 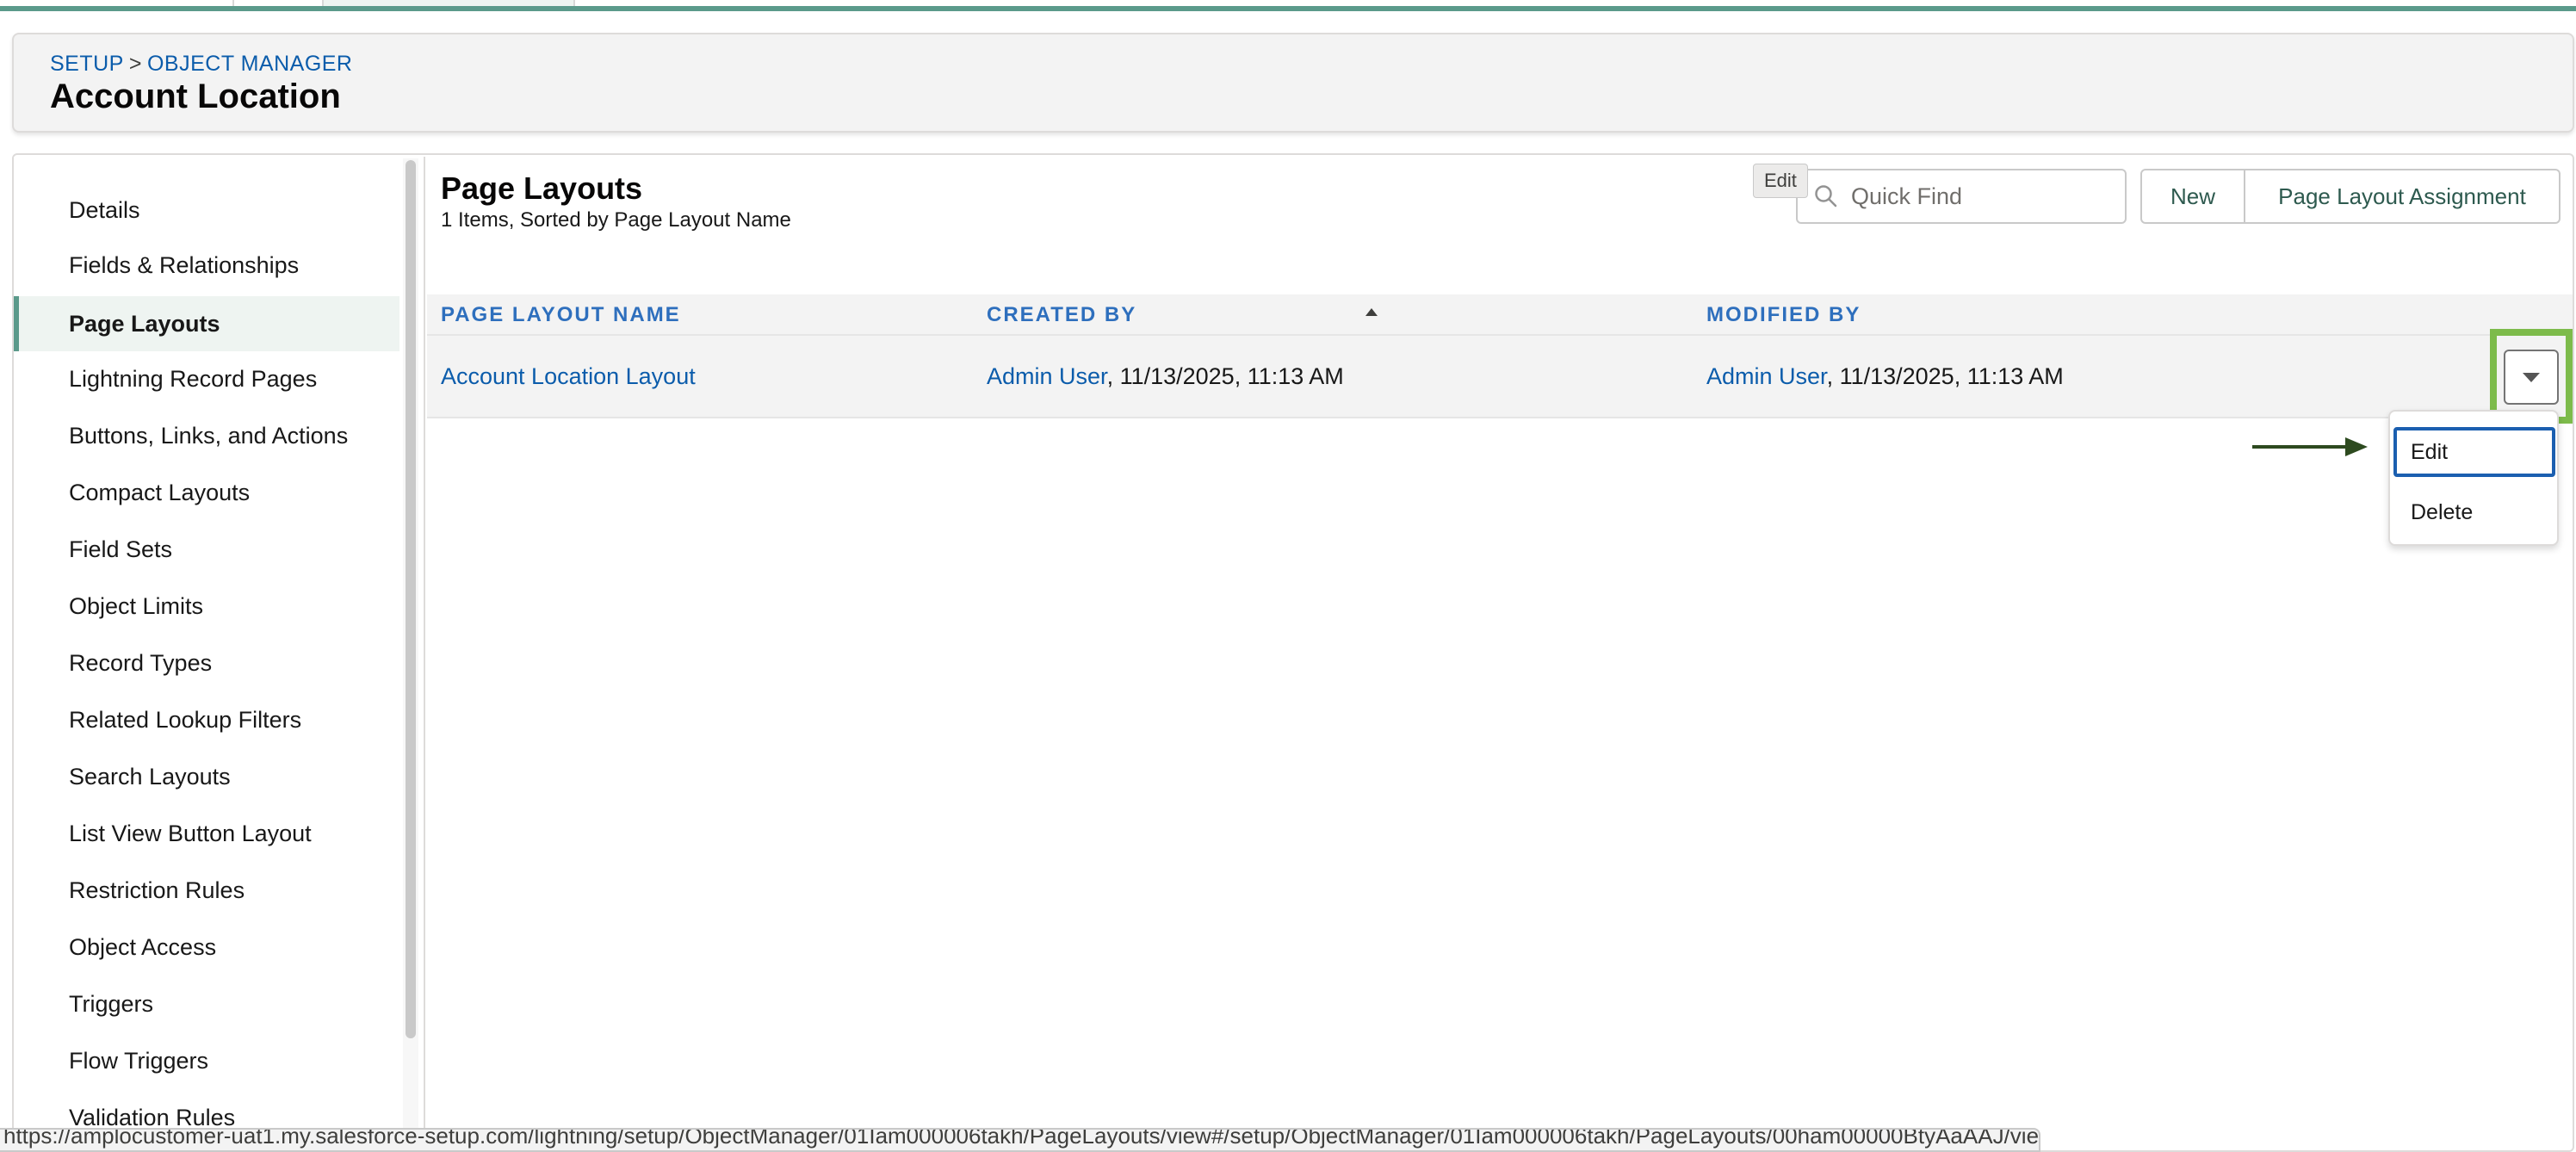 I want to click on created-by-date: , 11/13/2025, 11:13 AM, so click(x=1225, y=376).